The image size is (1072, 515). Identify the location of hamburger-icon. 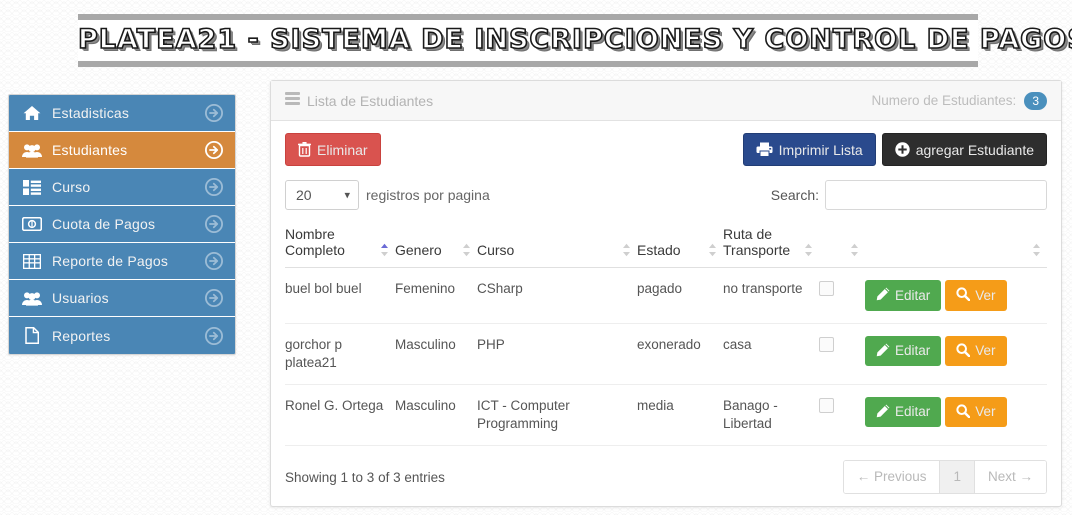
(292, 100).